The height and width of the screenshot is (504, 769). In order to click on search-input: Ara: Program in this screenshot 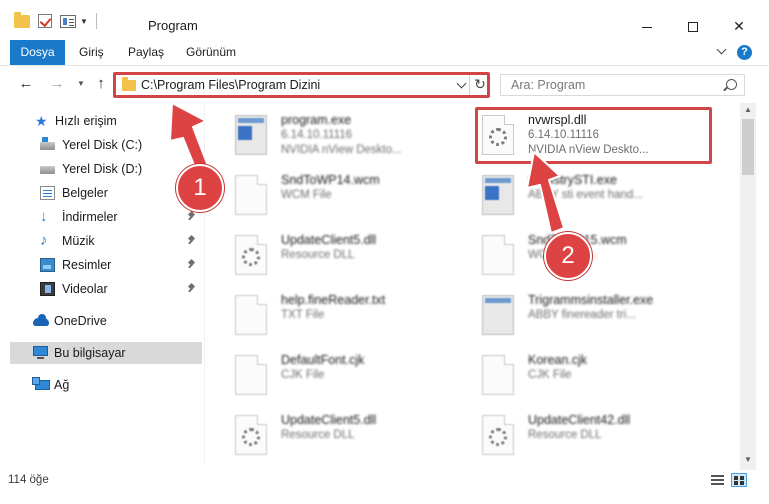, I will do `click(622, 85)`.